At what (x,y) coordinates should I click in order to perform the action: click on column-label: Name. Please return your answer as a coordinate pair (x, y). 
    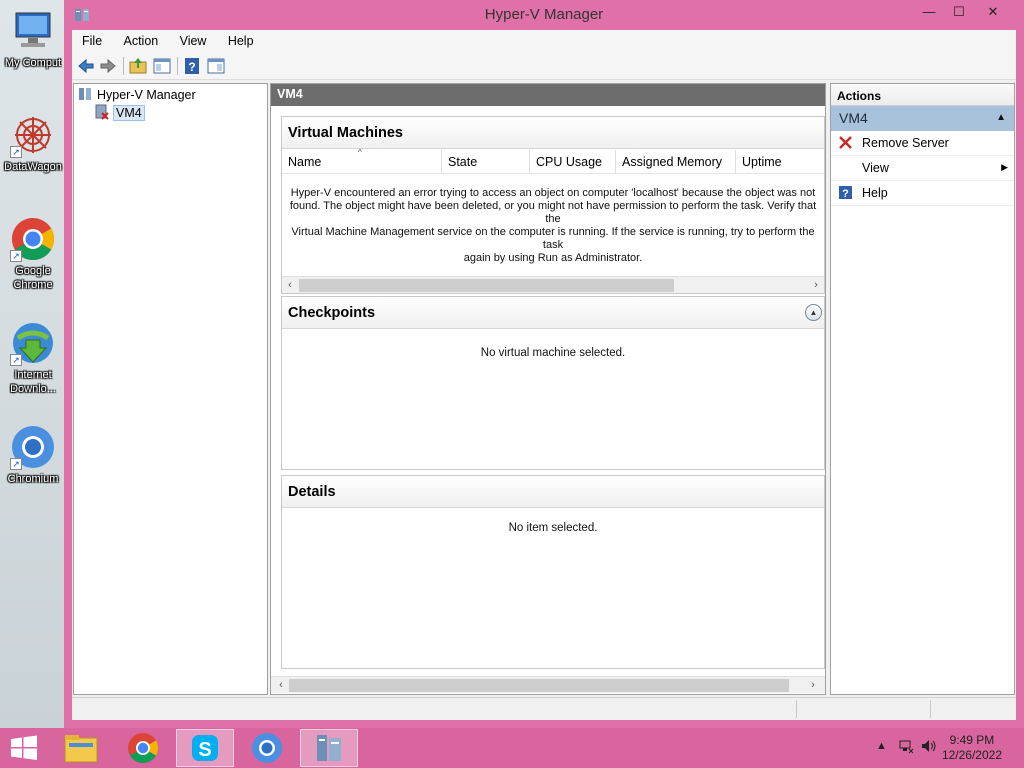
    Looking at the image, I should click on (305, 162).